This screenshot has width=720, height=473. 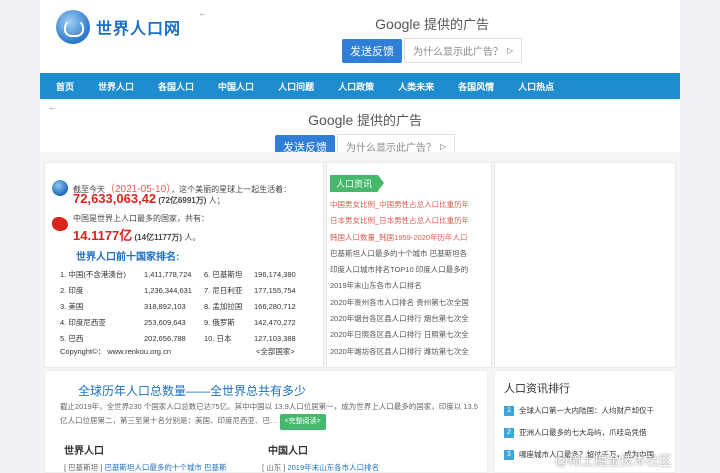 I want to click on table-row: 5. 巴西 202,656,788 10. 日本 127,103,388, so click(x=187, y=338).